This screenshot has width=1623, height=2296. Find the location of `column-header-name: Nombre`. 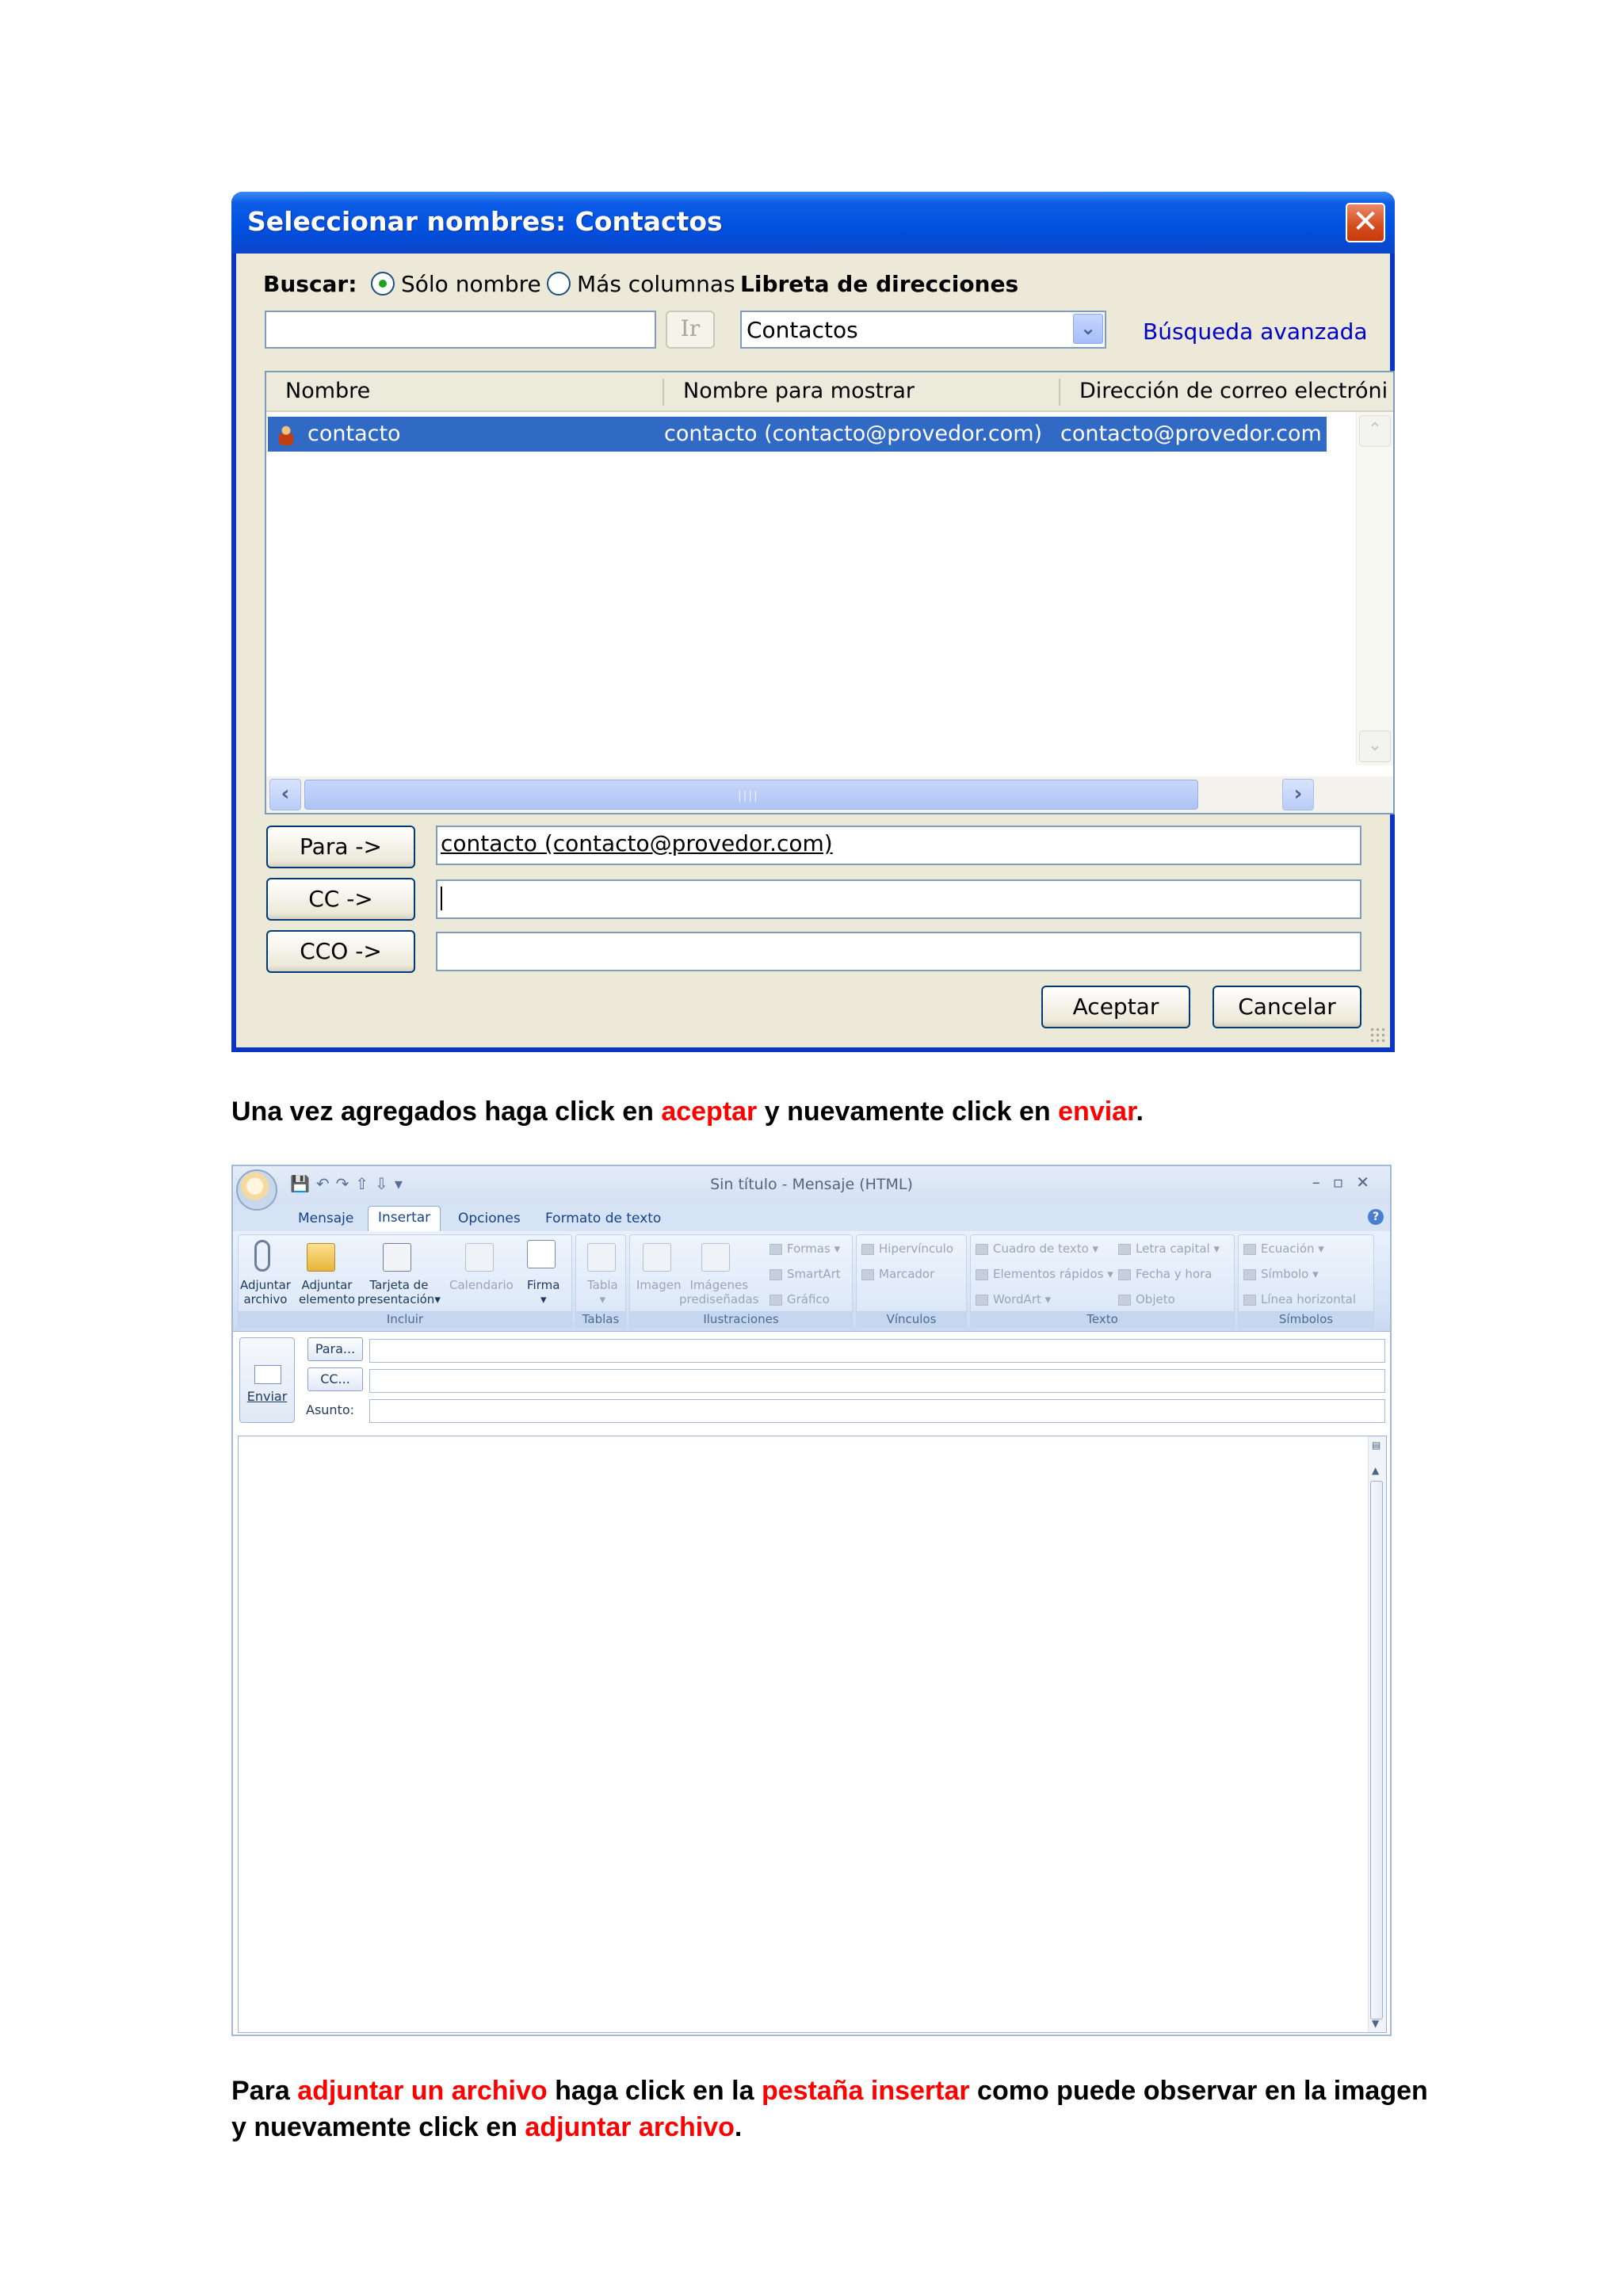

column-header-name: Nombre is located at coordinates (328, 391).